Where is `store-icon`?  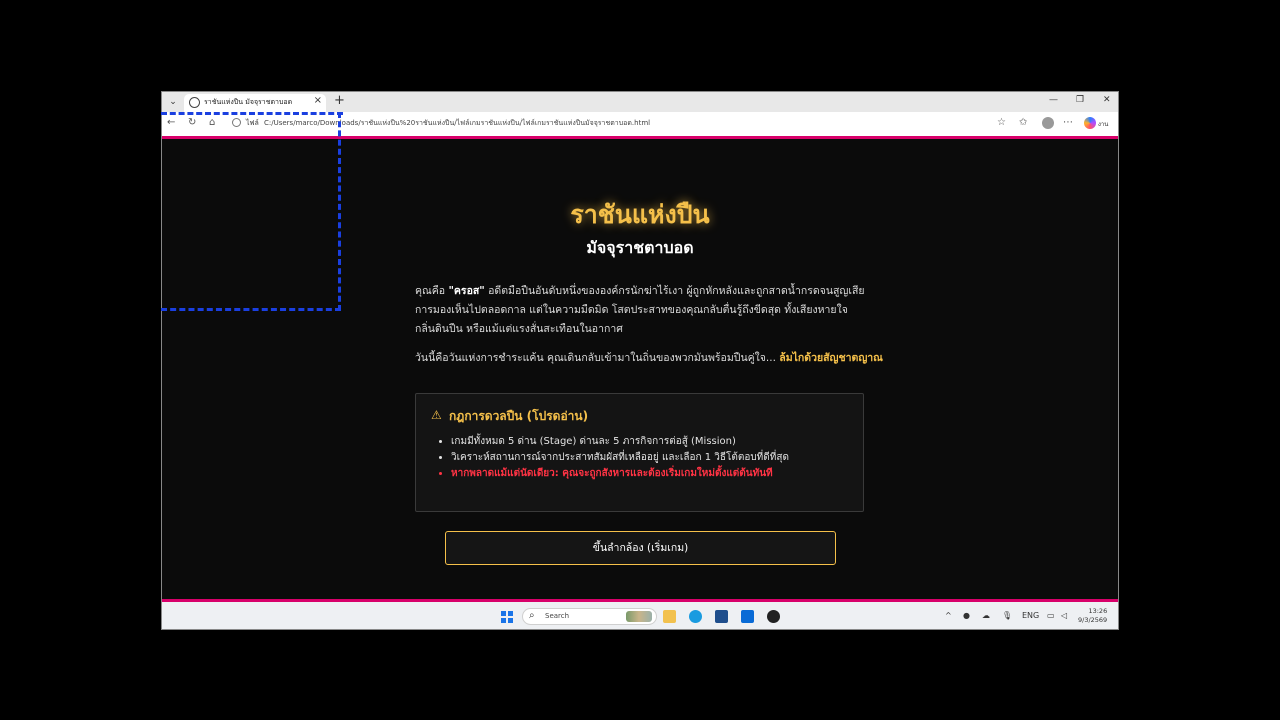
store-icon is located at coordinates (721, 616).